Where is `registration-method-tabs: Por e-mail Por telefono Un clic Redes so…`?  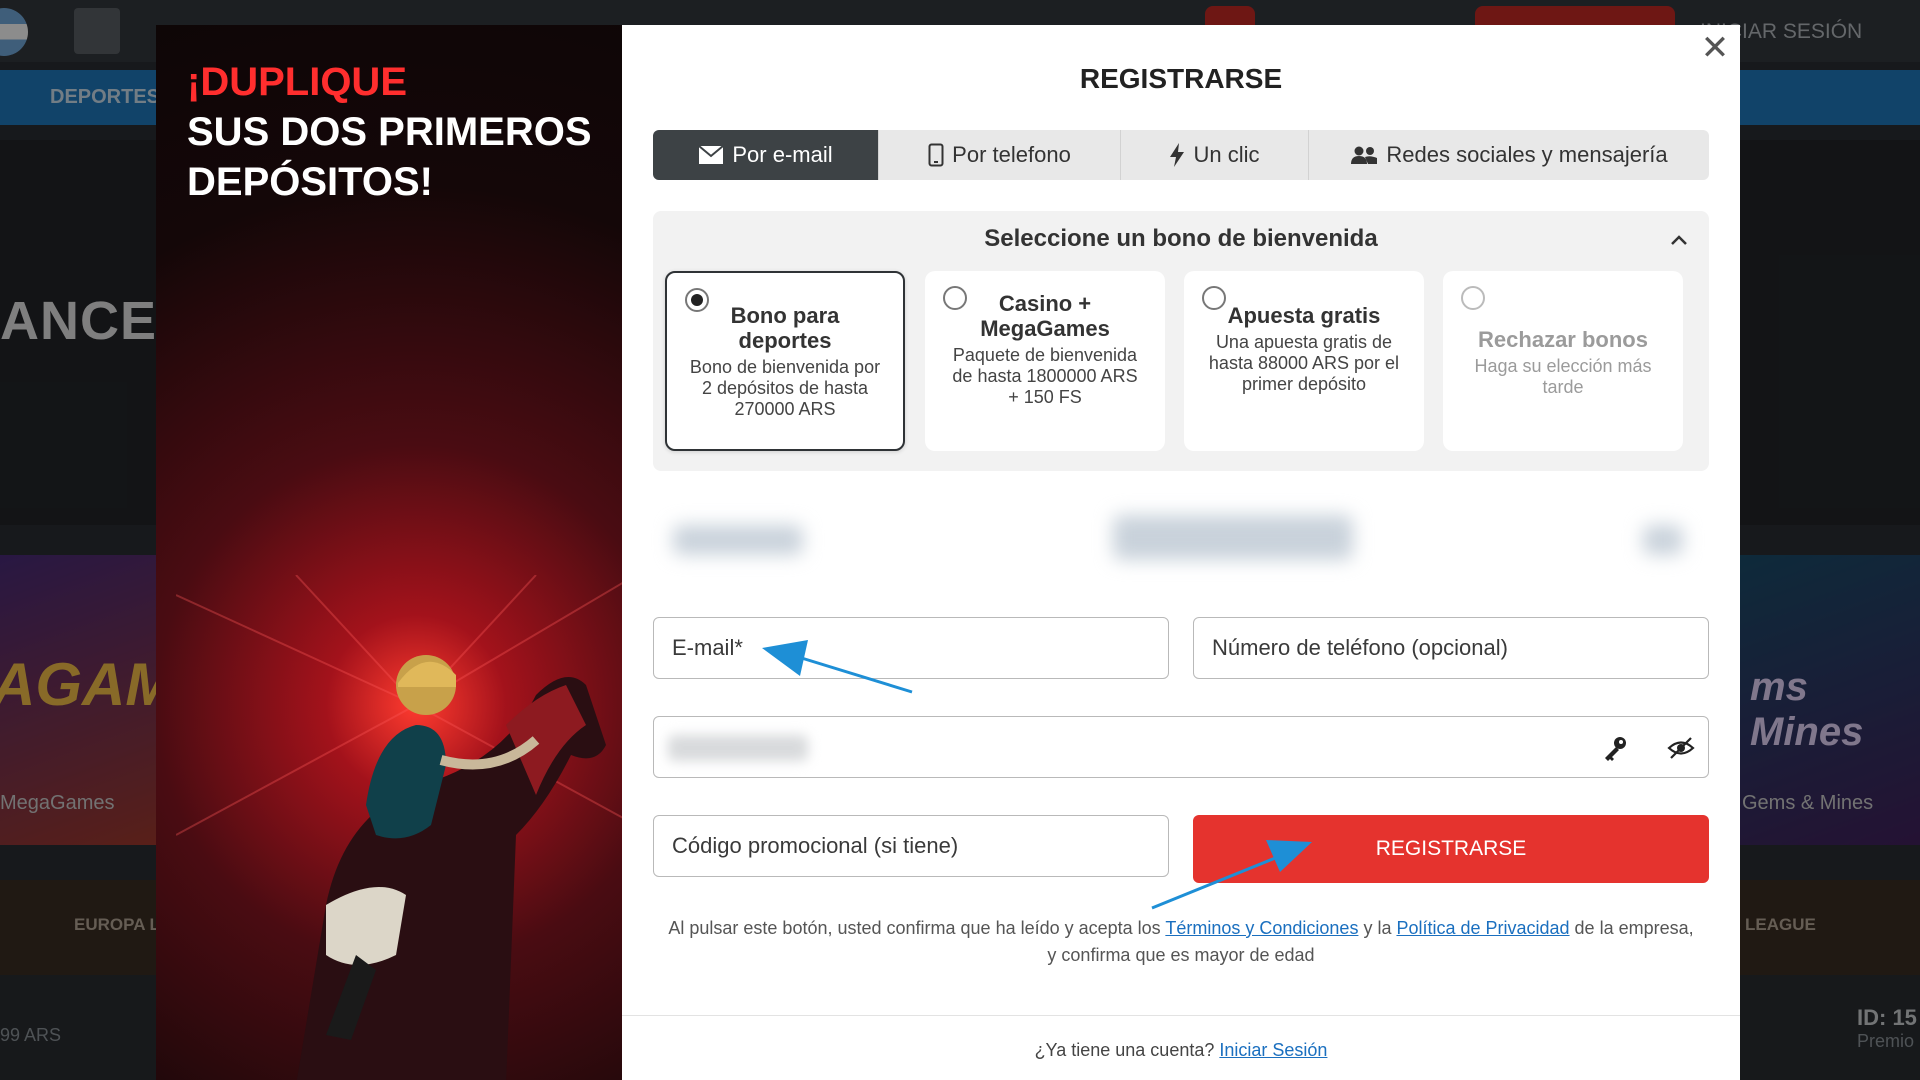
registration-method-tabs: Por e-mail Por telefono Un clic Redes so… is located at coordinates (1181, 155).